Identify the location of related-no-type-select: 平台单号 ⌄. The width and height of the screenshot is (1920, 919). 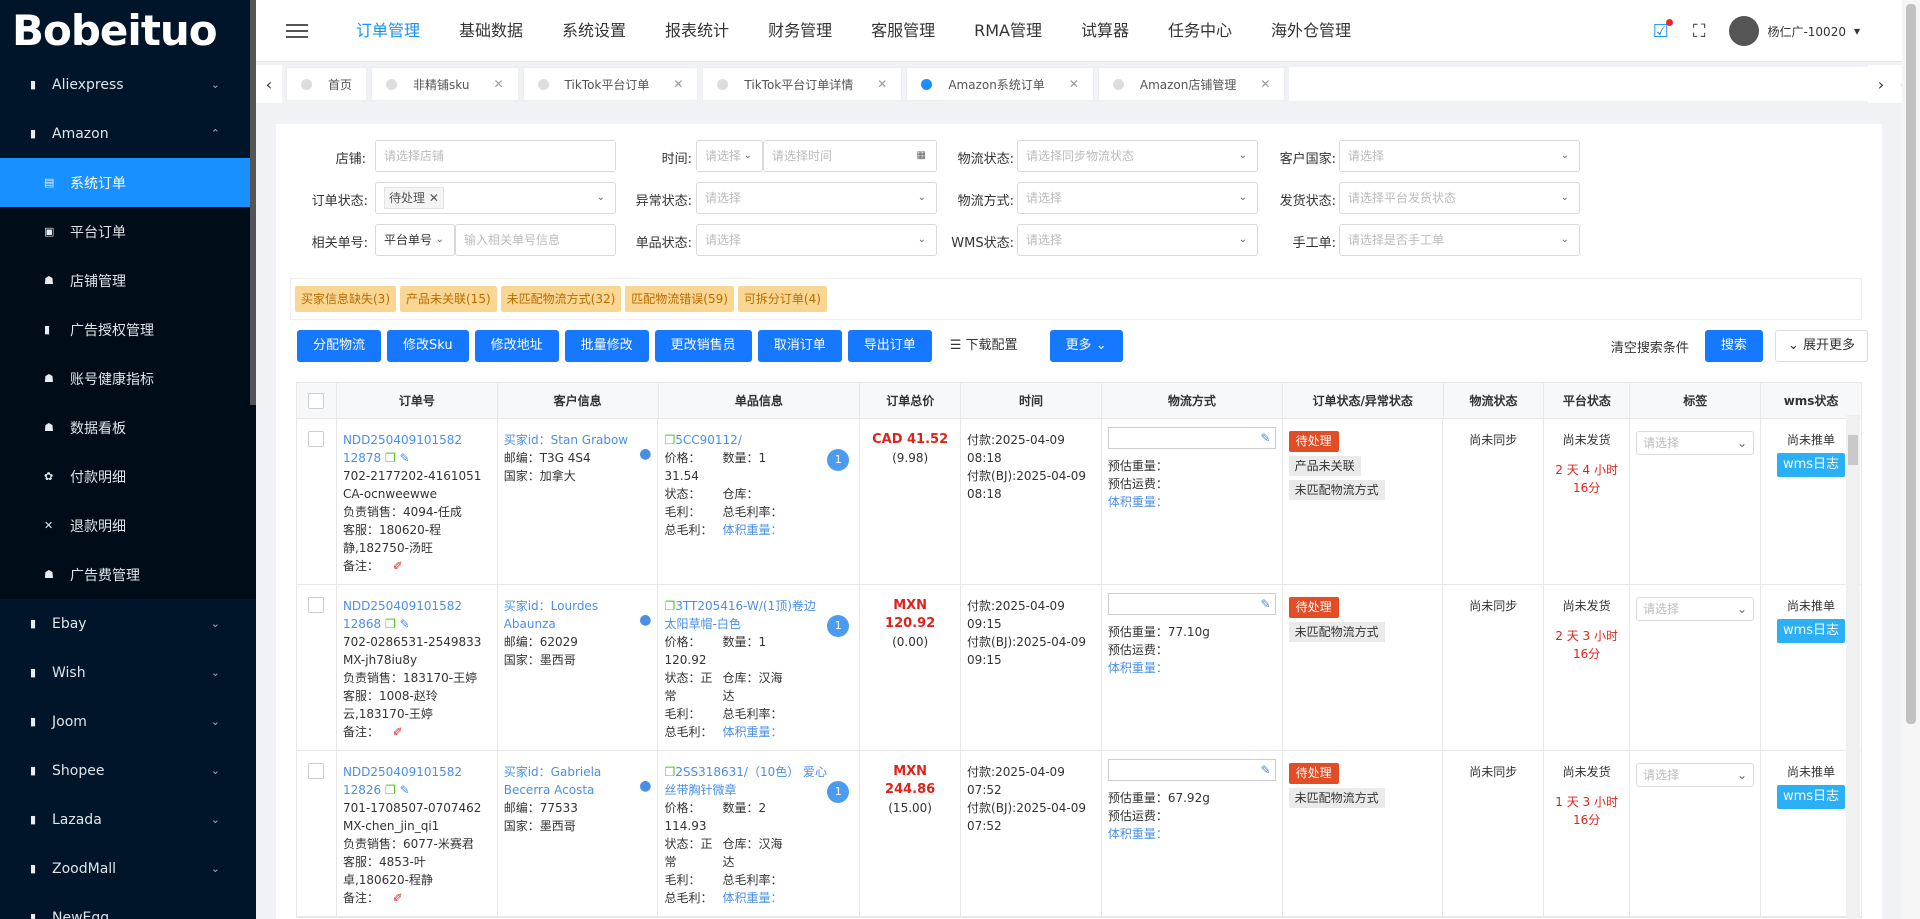
(415, 240).